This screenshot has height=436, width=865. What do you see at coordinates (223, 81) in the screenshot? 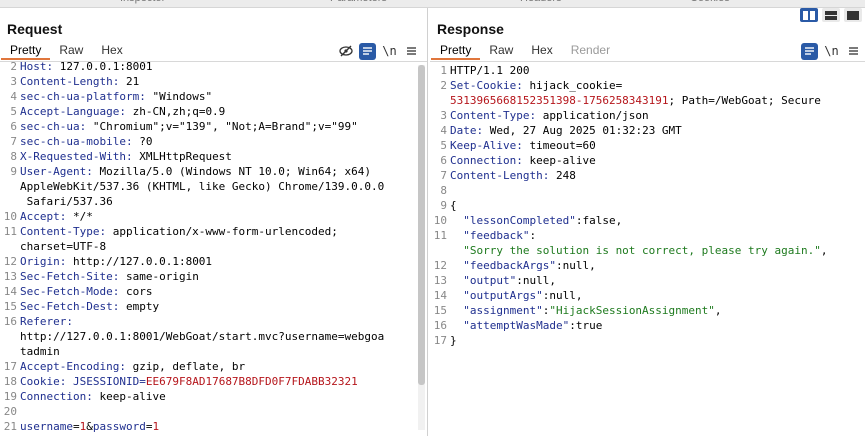
I see `line-content: Content-Length: 21` at bounding box center [223, 81].